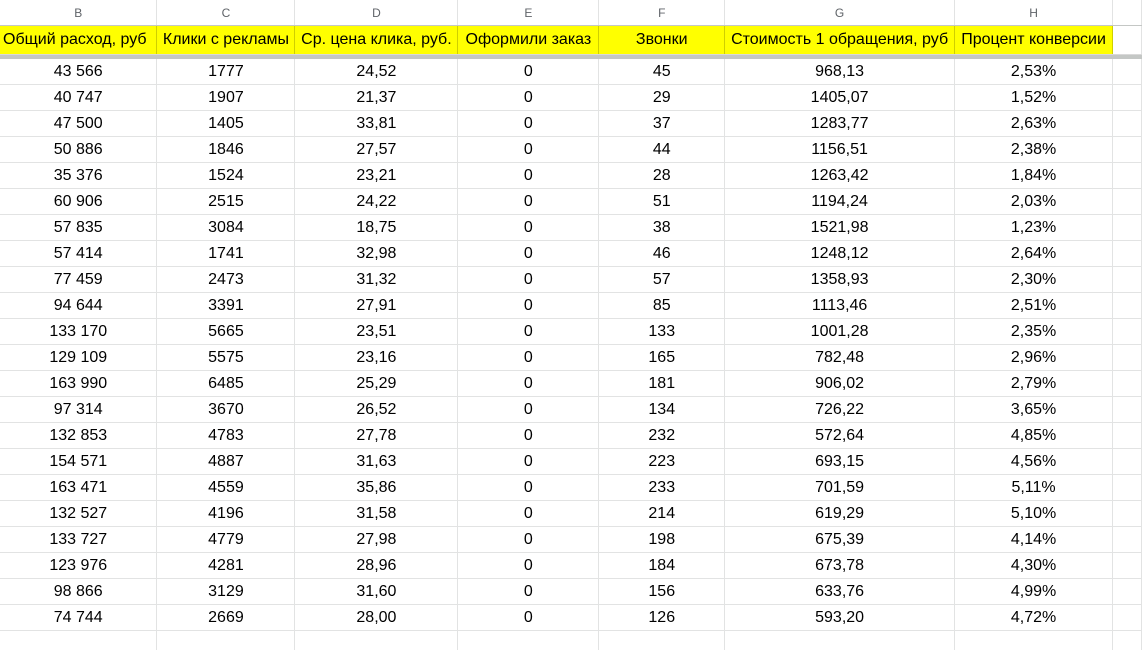  Describe the element at coordinates (79, 40) in the screenshot. I see `header-cell: Общий расход, руб` at that location.